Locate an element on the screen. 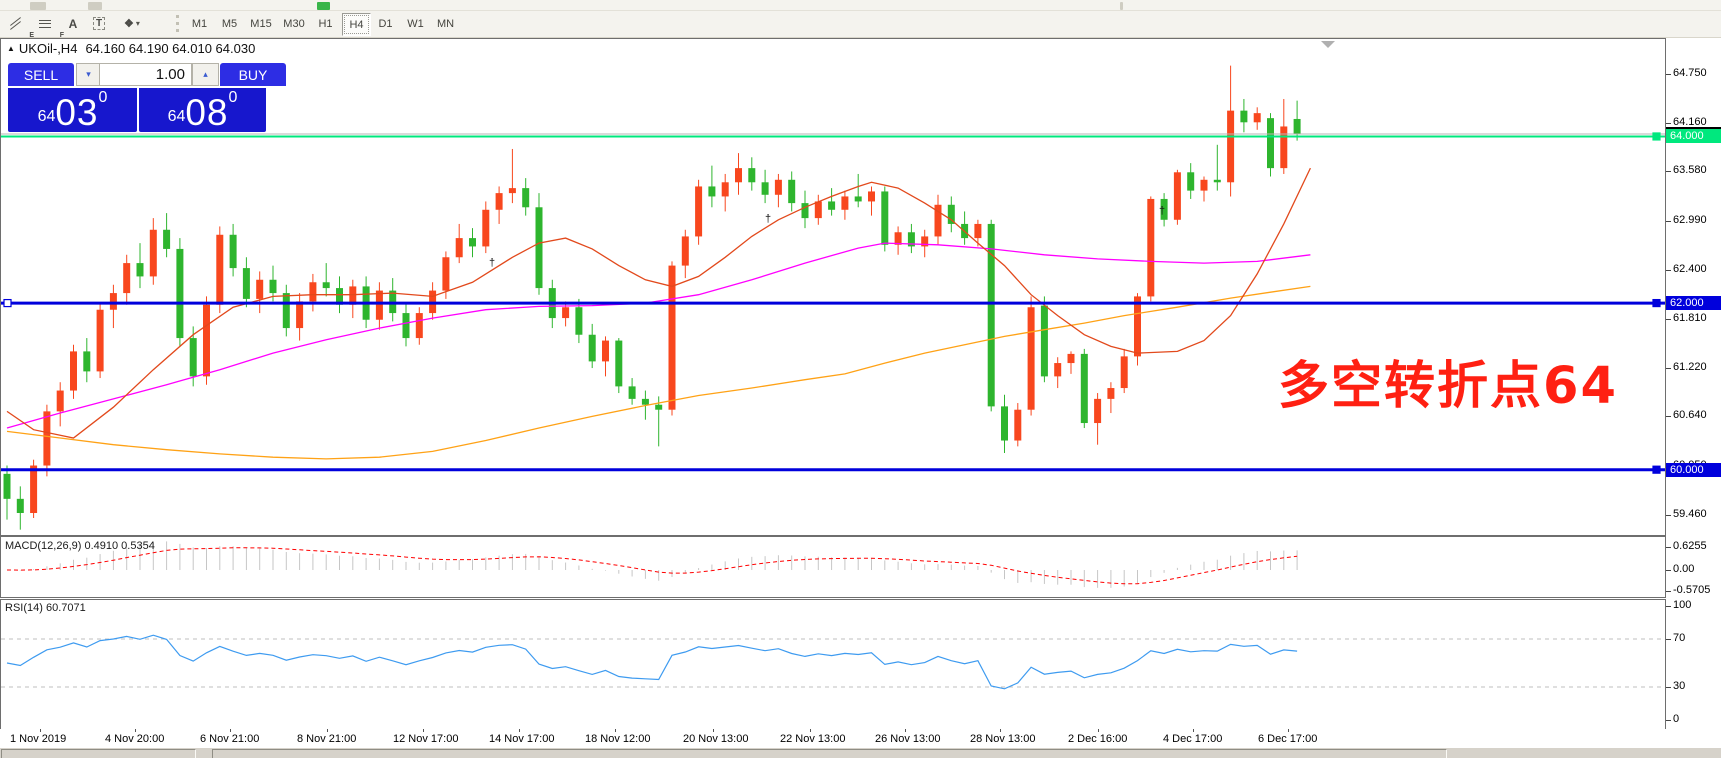 The height and width of the screenshot is (758, 1721). timeframe-d1: D1 is located at coordinates (385, 23).